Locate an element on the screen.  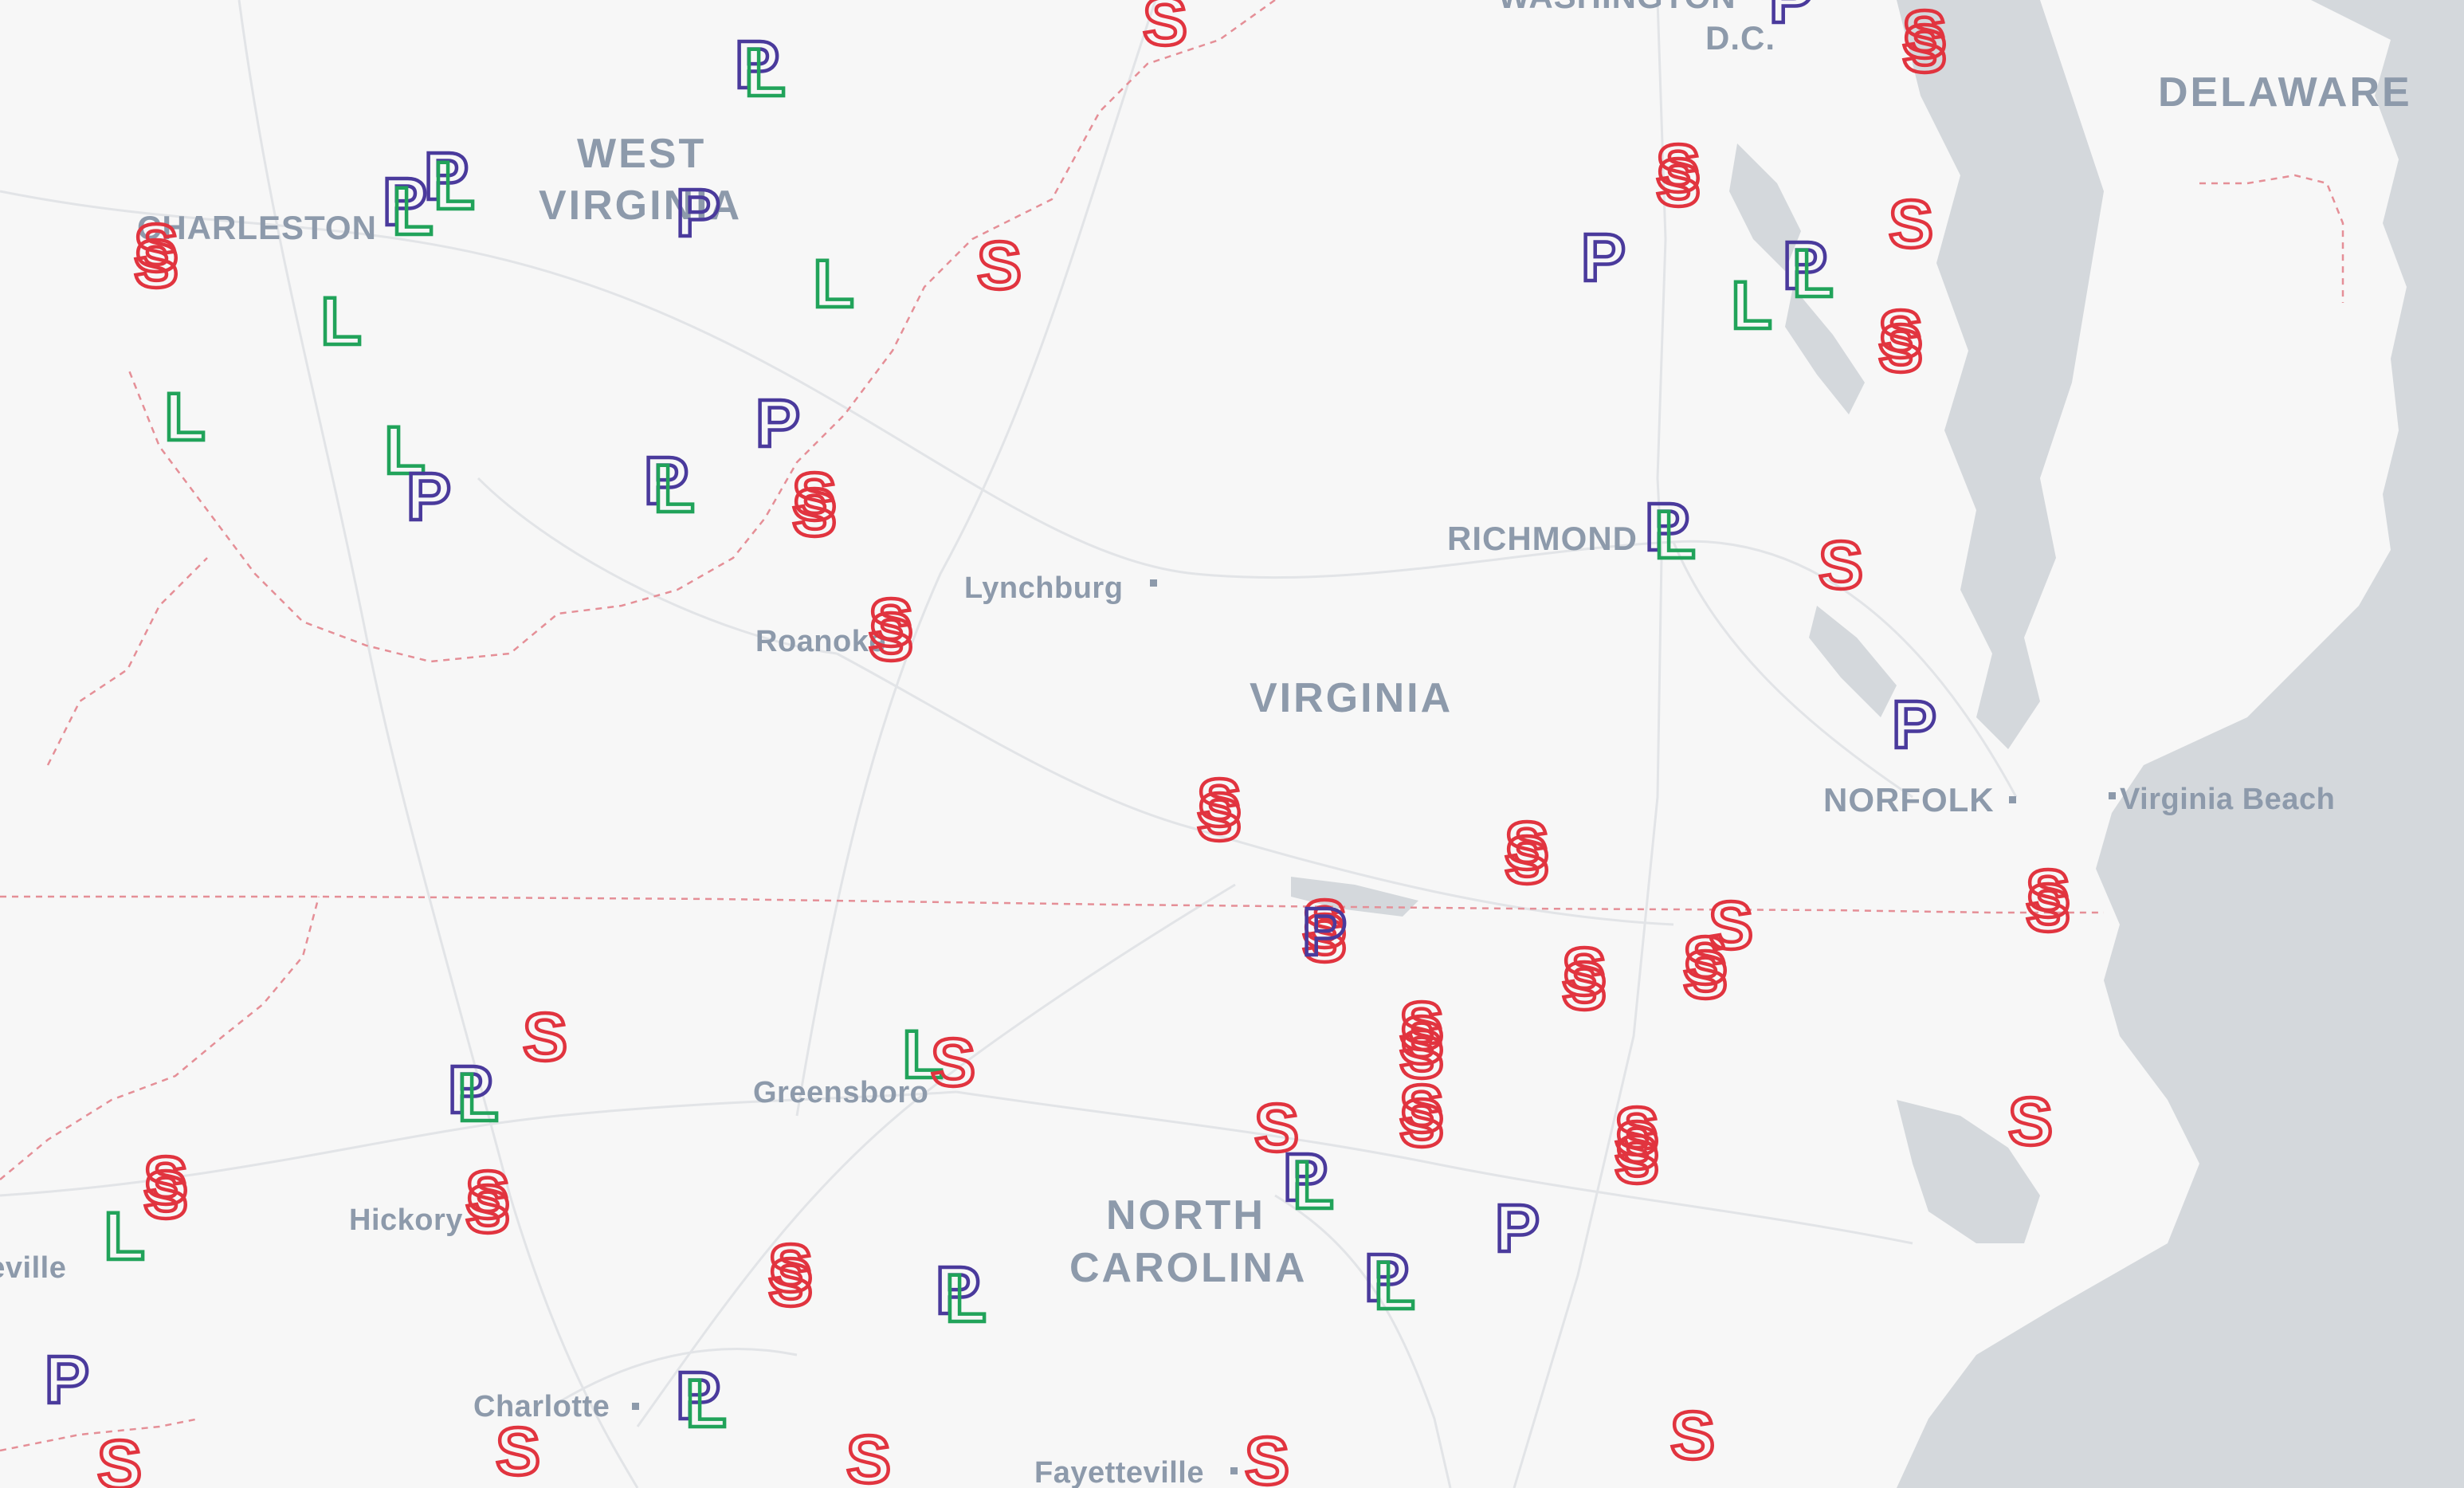
marker-s-73: S is located at coordinates (488, 1209).